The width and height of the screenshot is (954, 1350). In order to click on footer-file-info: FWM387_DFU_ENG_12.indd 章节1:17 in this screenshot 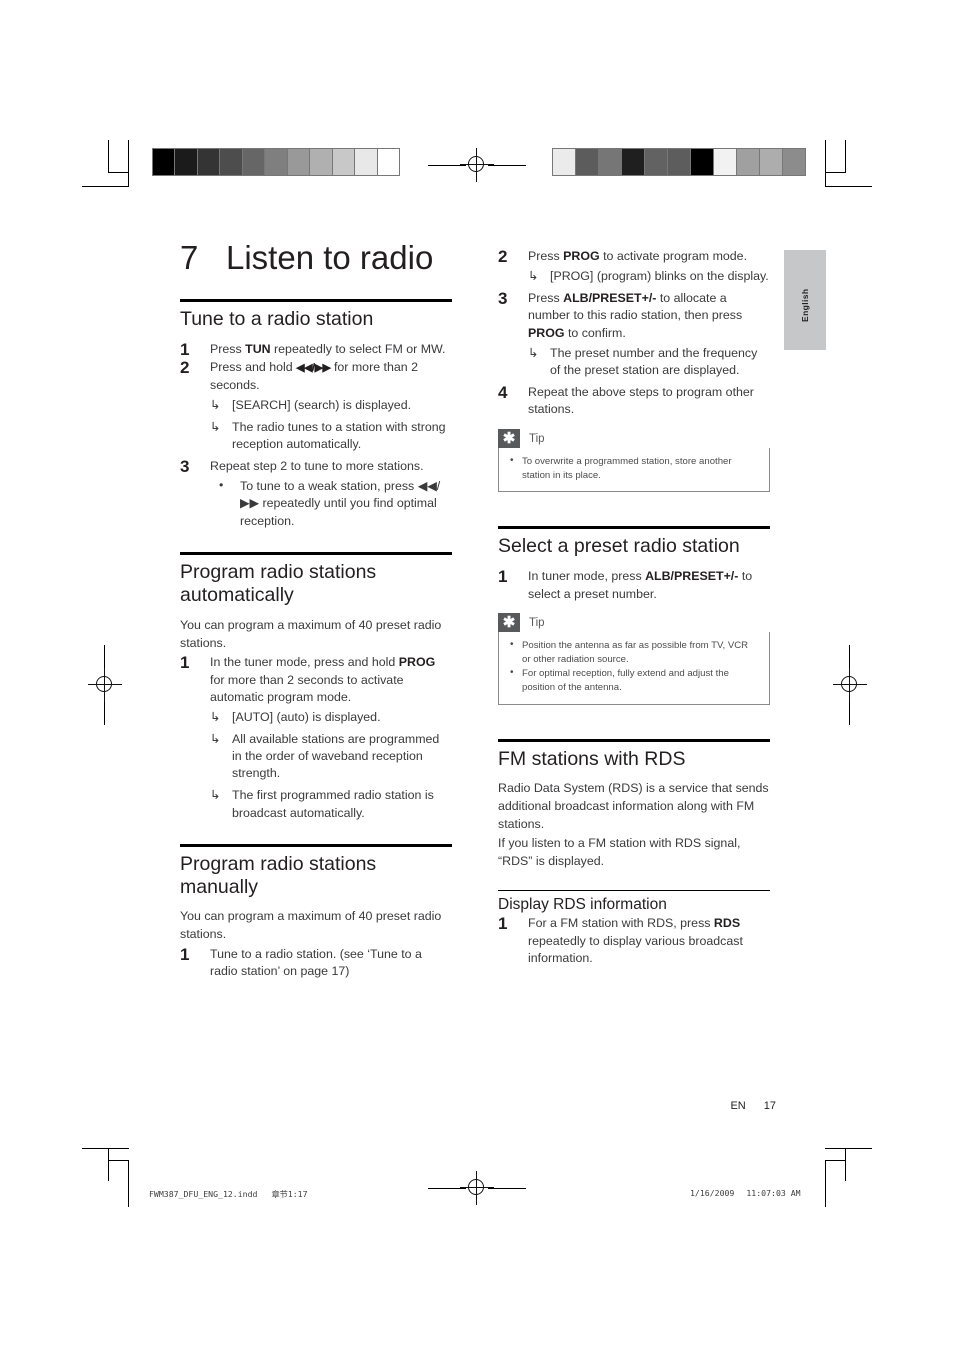, I will do `click(228, 1194)`.